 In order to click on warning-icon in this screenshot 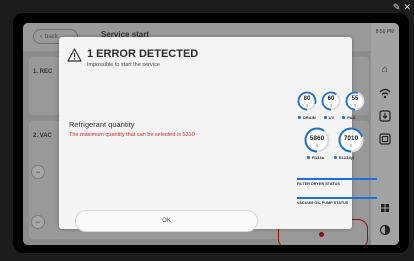, I will do `click(74, 58)`.